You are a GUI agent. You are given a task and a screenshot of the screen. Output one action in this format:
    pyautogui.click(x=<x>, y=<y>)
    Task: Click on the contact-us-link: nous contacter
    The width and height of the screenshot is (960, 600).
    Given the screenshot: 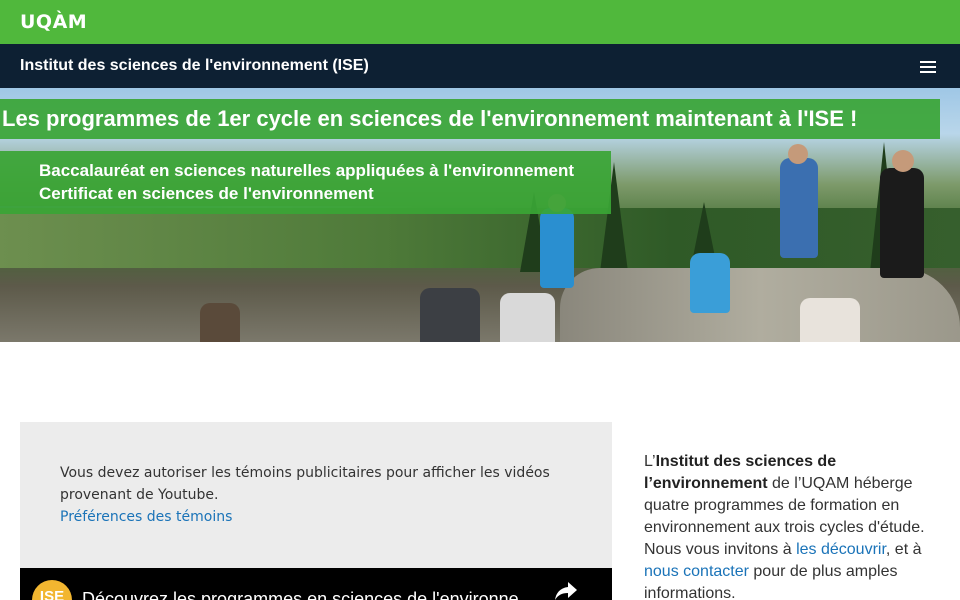 What is the action you would take?
    pyautogui.click(x=696, y=571)
    